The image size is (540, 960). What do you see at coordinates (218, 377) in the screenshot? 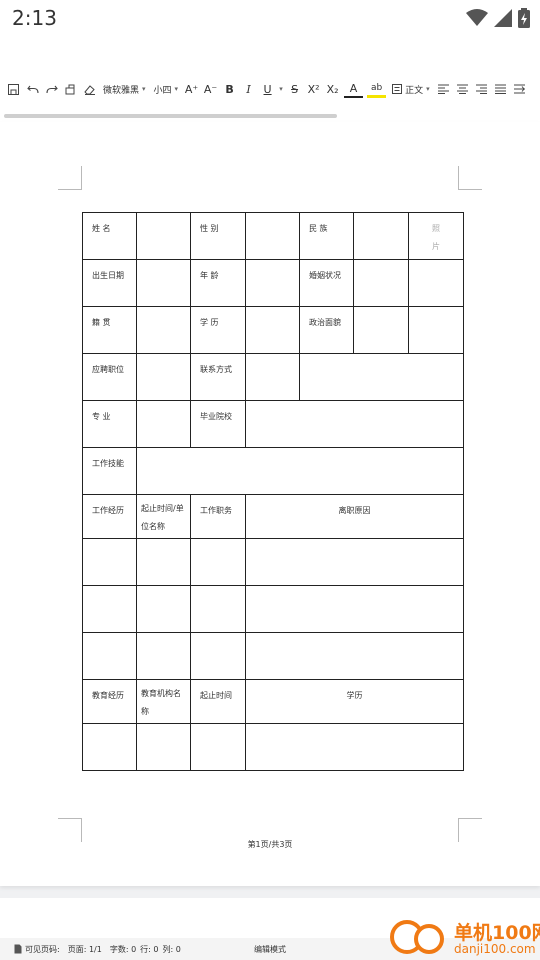
I see `label-cell: 联系方式` at bounding box center [218, 377].